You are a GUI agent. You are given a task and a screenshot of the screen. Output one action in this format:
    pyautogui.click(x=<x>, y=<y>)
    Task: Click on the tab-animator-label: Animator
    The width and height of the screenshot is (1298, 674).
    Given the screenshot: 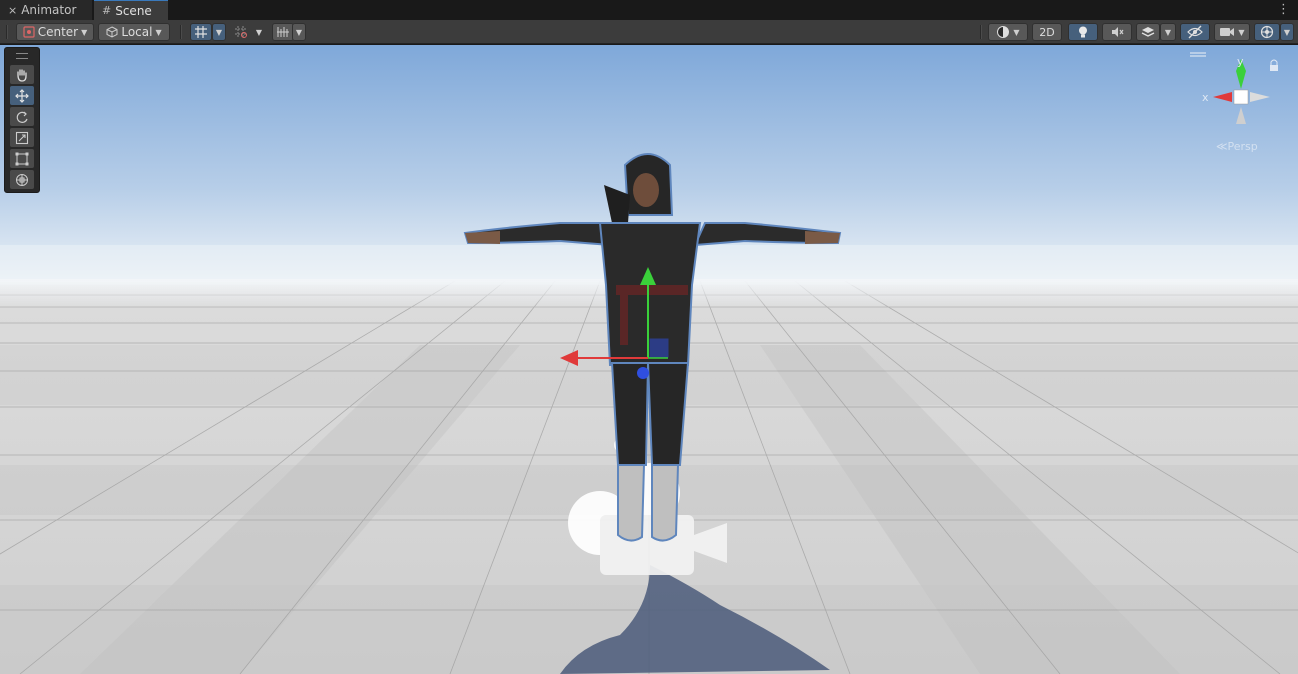 What is the action you would take?
    pyautogui.click(x=49, y=10)
    